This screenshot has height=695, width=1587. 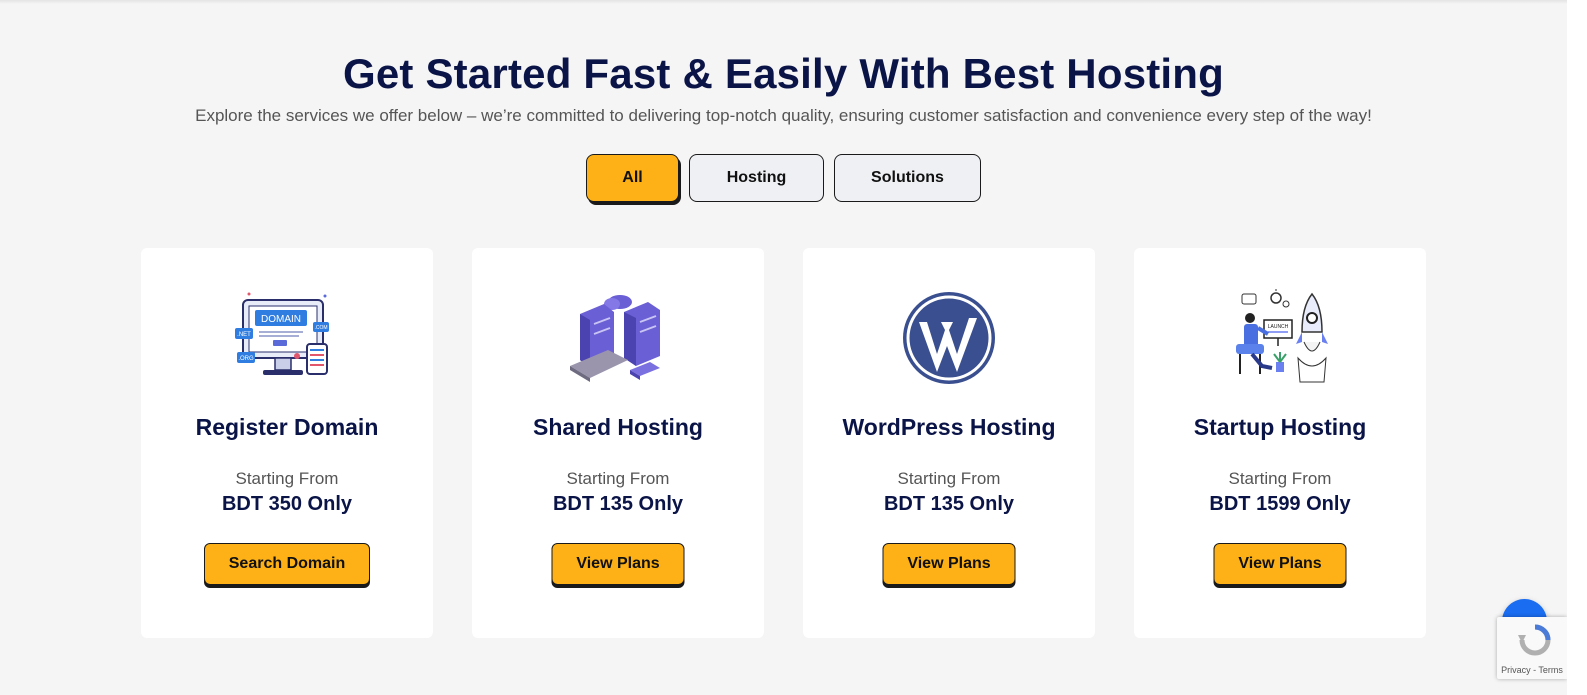 What do you see at coordinates (632, 178) in the screenshot?
I see `tab-all: All` at bounding box center [632, 178].